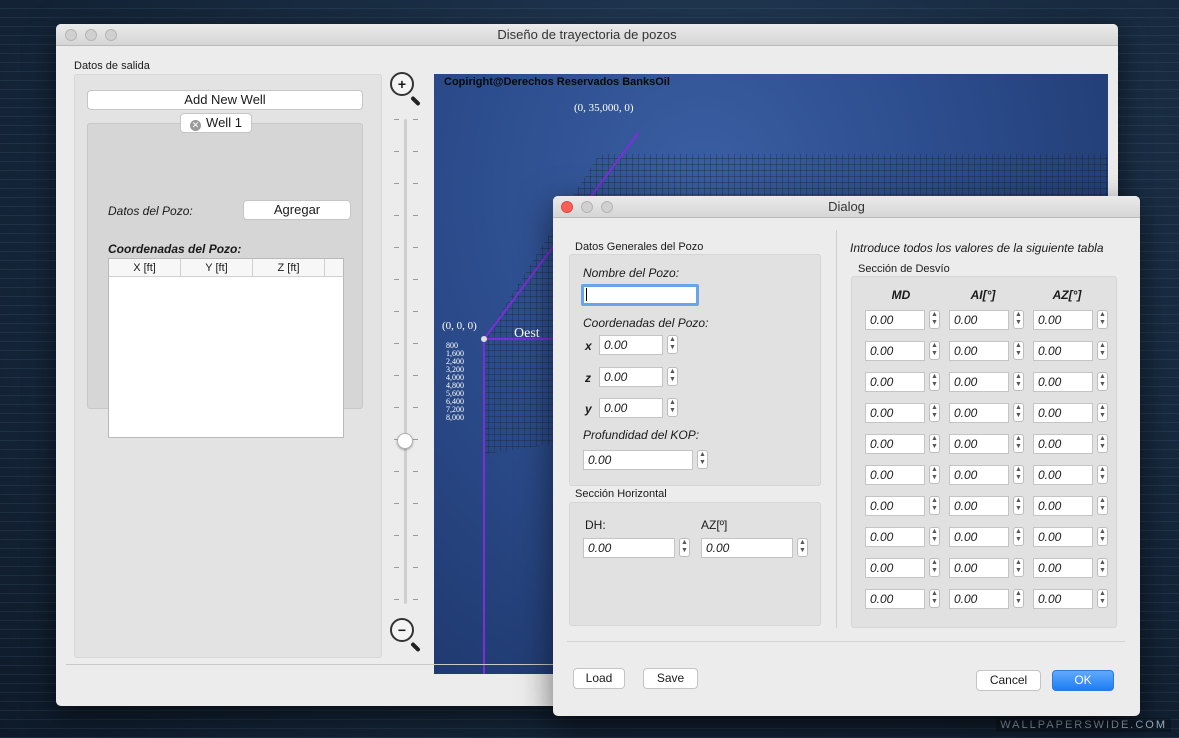 The width and height of the screenshot is (1179, 738). Describe the element at coordinates (672, 376) in the screenshot. I see `z-stepper: ▲ ▼` at that location.